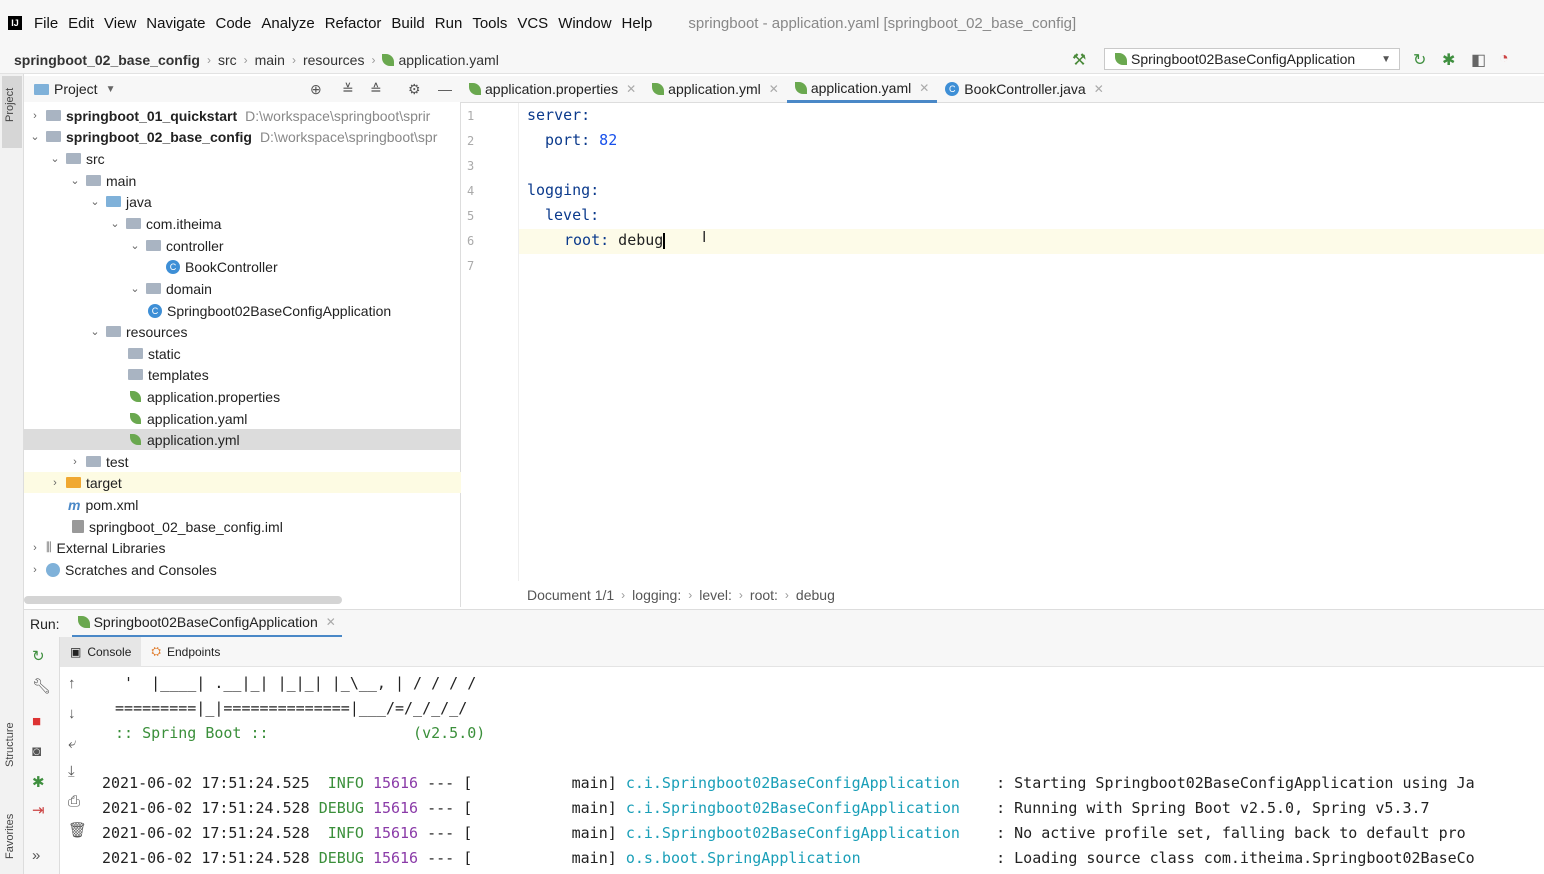 The image size is (1544, 874). What do you see at coordinates (10, 105) in the screenshot?
I see `project-side-label: Project` at bounding box center [10, 105].